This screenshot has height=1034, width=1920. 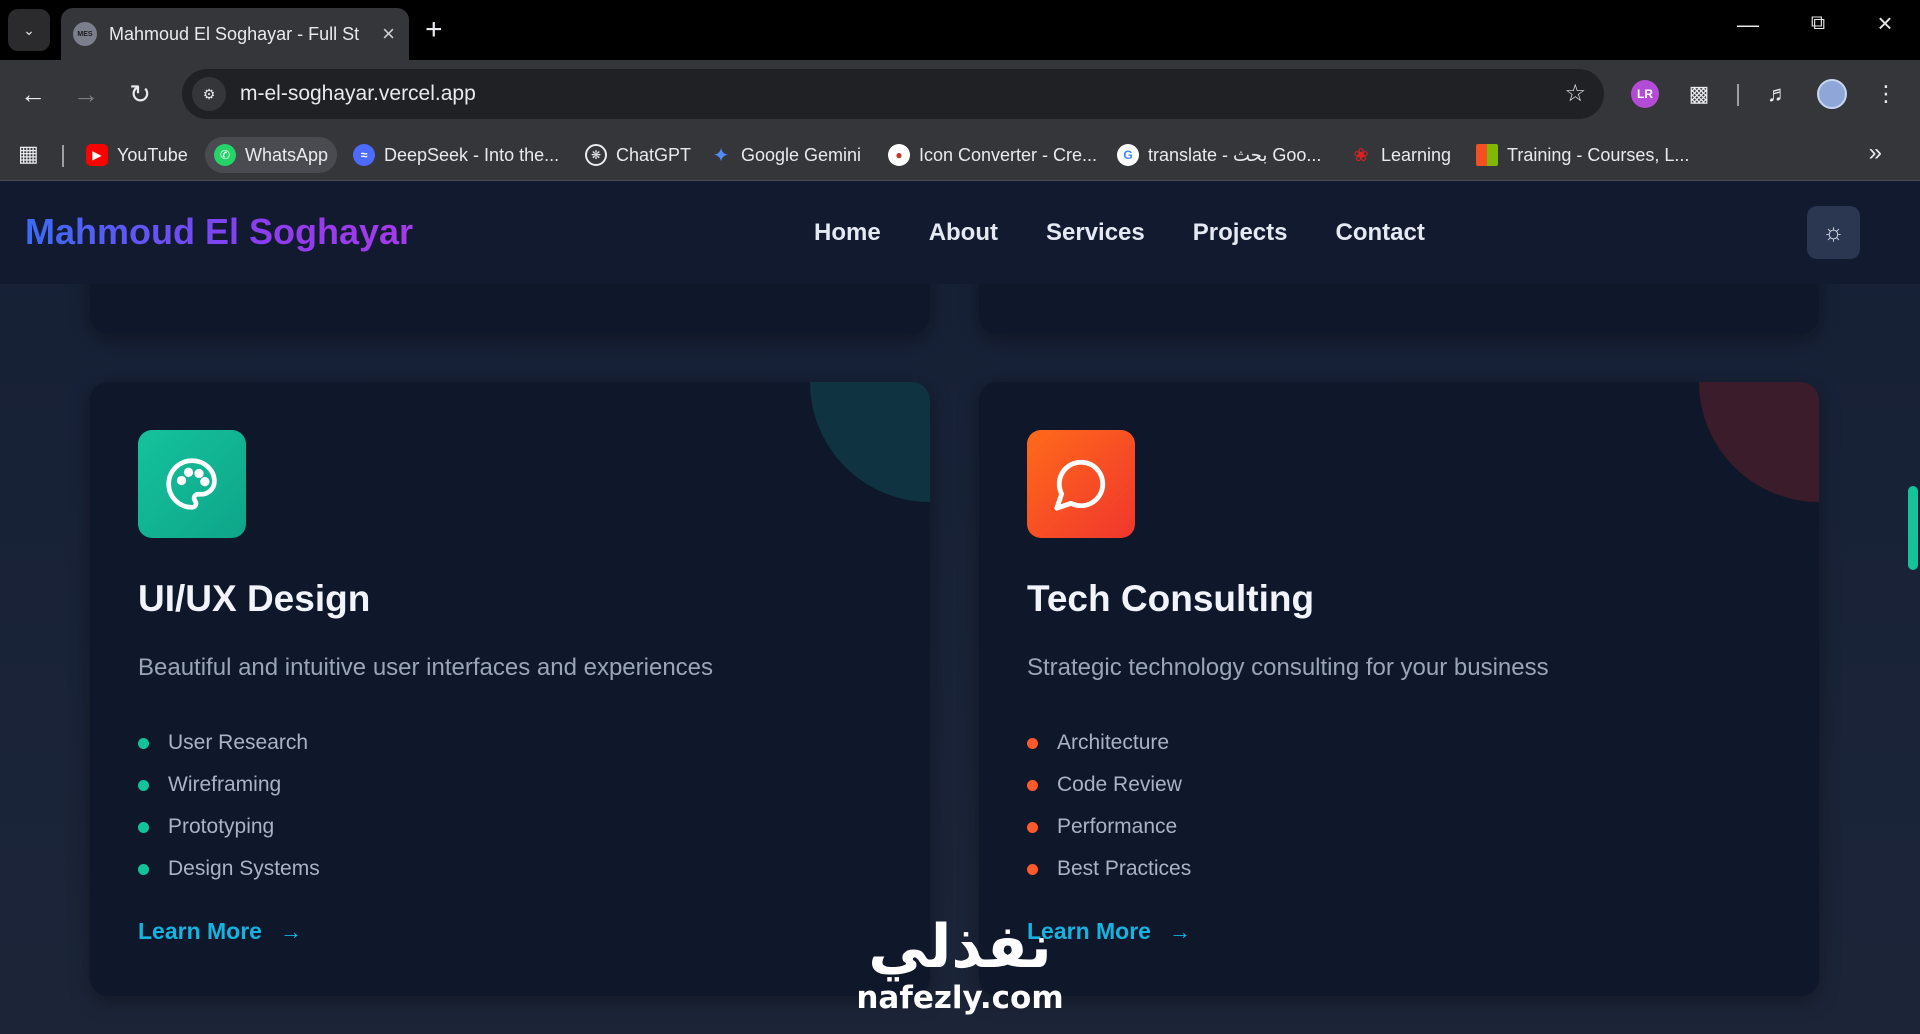 I want to click on nav-link-home: Home, so click(x=847, y=233).